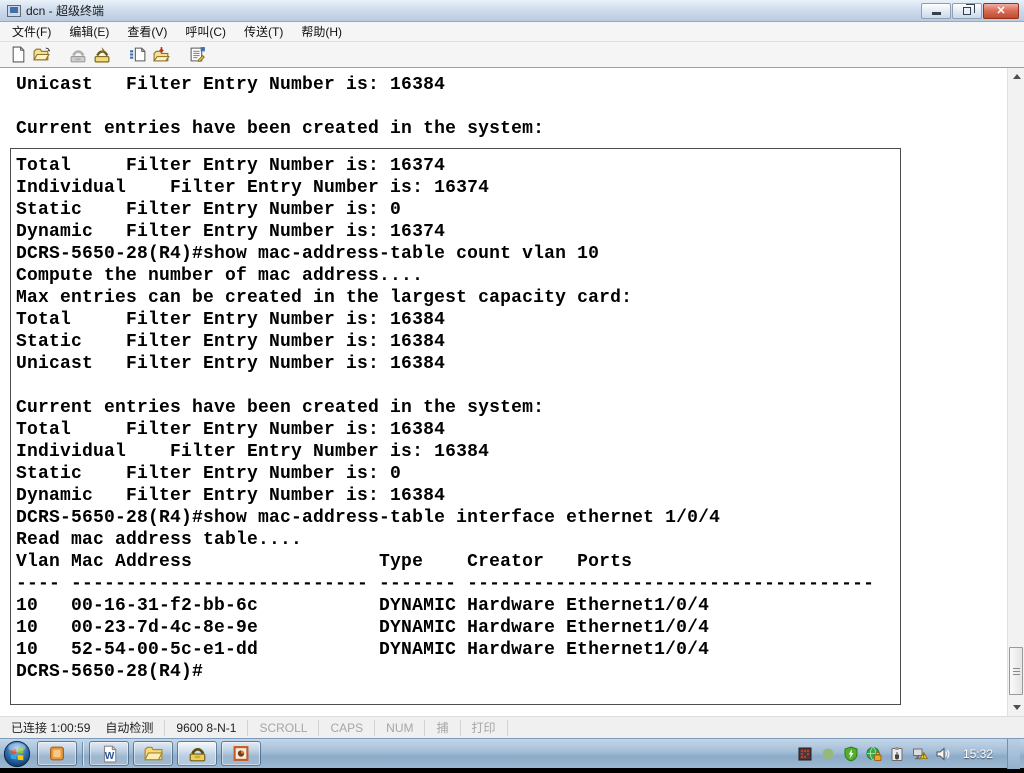  I want to click on send-file-button, so click(138, 55).